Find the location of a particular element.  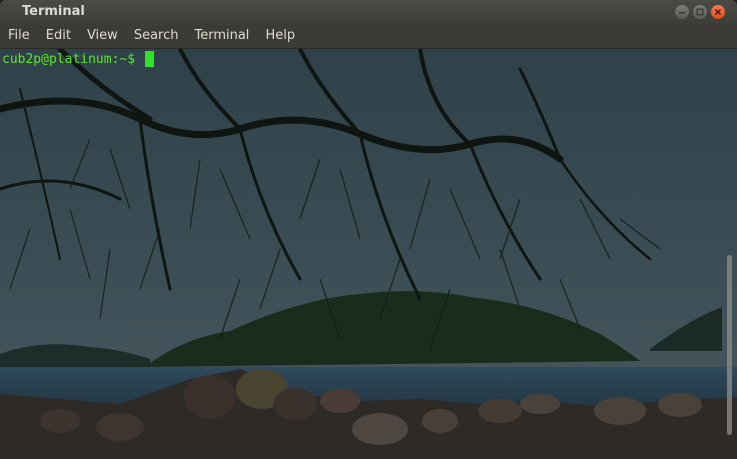

menu-file: File is located at coordinates (19, 36).